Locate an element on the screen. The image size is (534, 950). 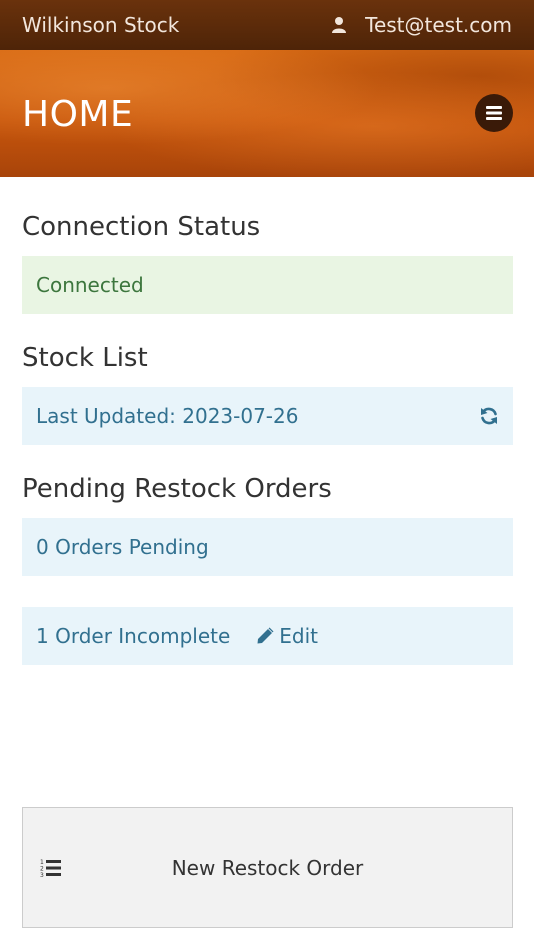
new-restock-order-button: 1 2 3 New Restock Order is located at coordinates (267, 867).